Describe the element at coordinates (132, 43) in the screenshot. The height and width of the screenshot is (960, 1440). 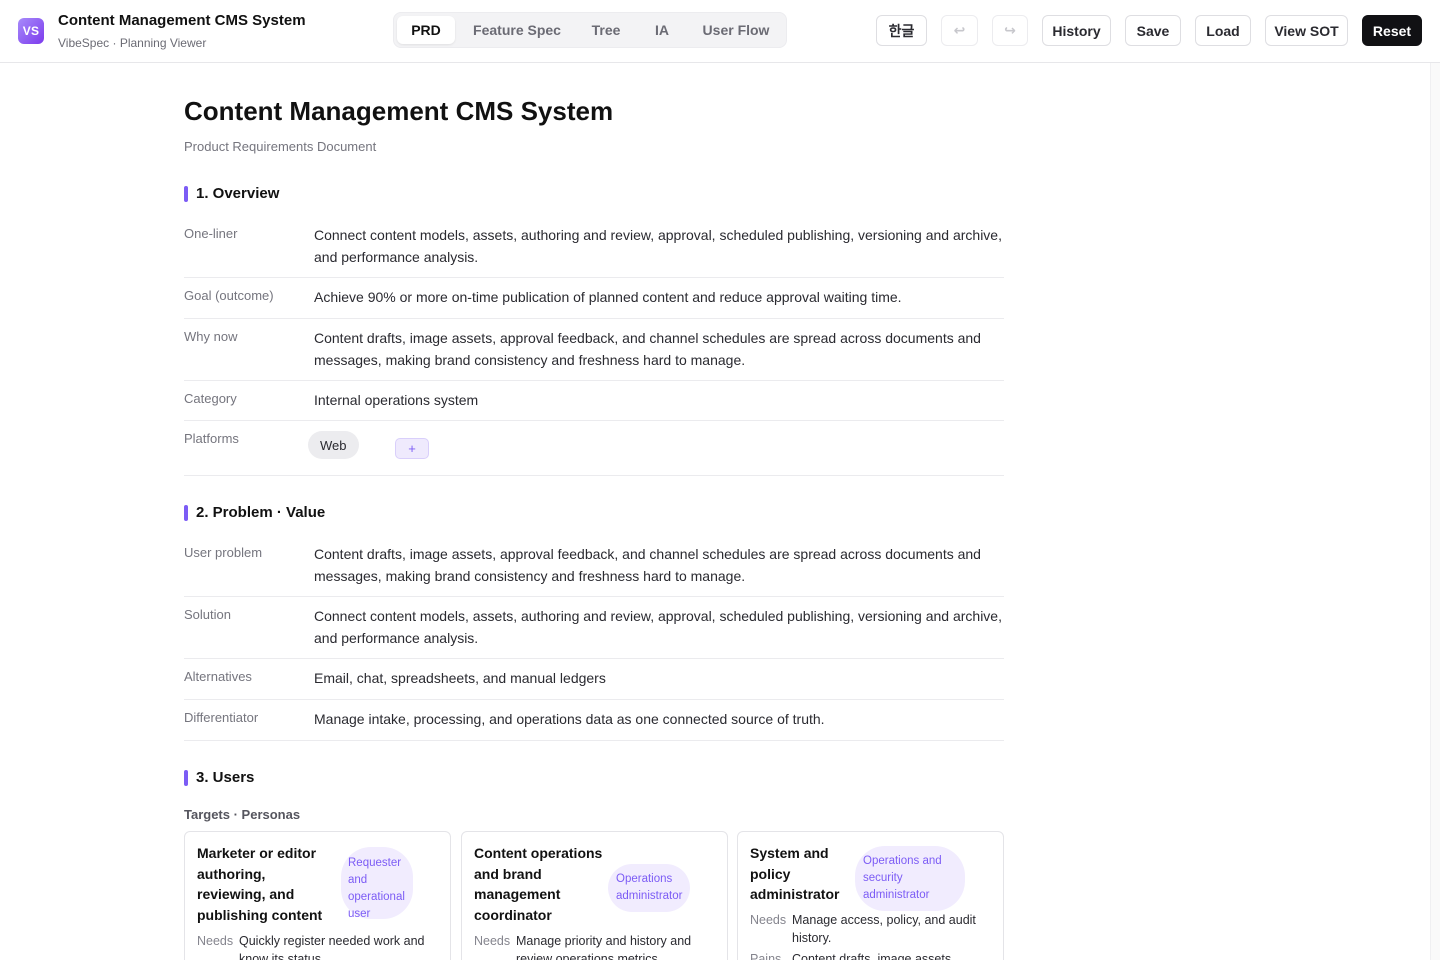
I see `app-subtitle: VibeSpec · Planning Viewer` at that location.